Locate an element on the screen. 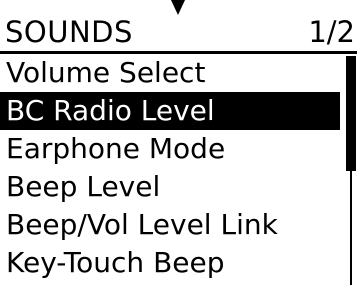 This screenshot has height=285, width=357. page-title: SOUNDS is located at coordinates (69, 32).